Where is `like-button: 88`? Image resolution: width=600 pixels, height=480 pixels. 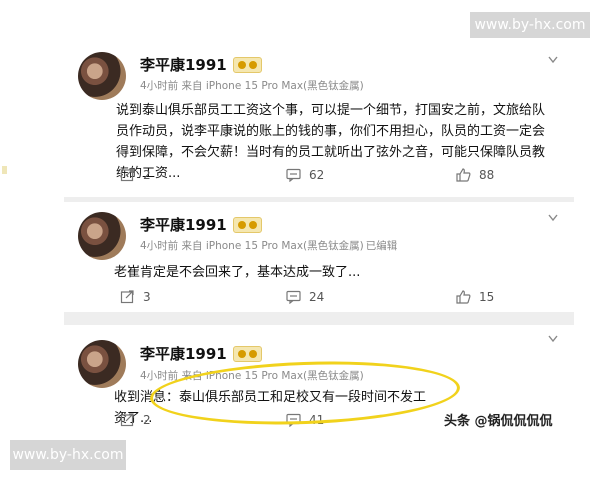 like-button: 88 is located at coordinates (475, 175).